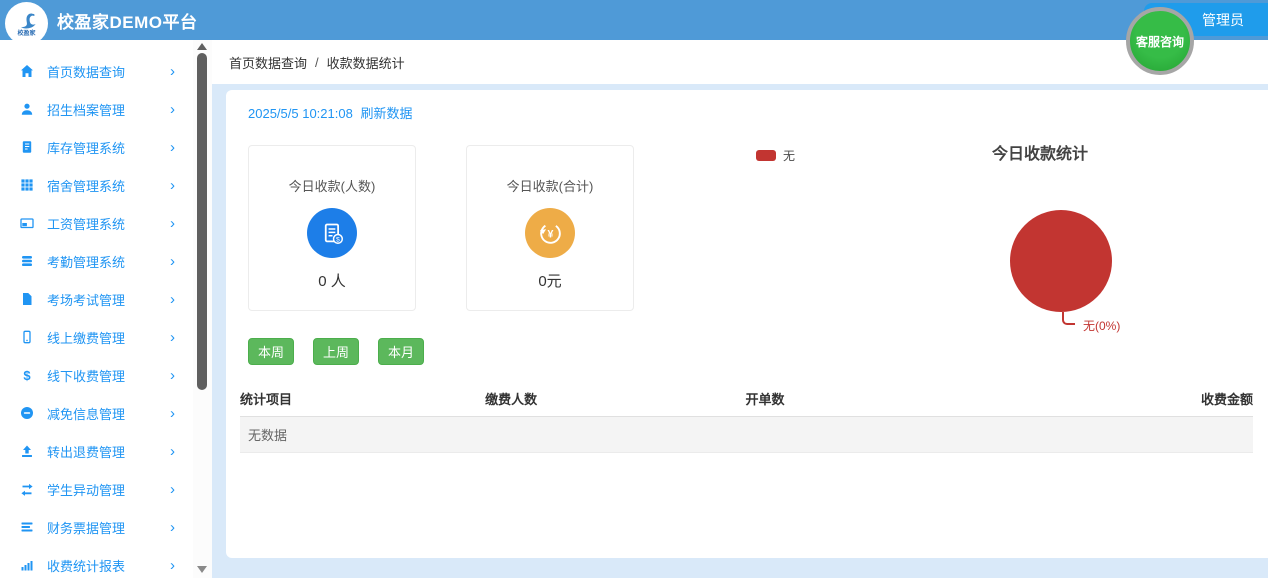  I want to click on sidebar-item-enrollment: 招生档案管理 ›, so click(96, 109).